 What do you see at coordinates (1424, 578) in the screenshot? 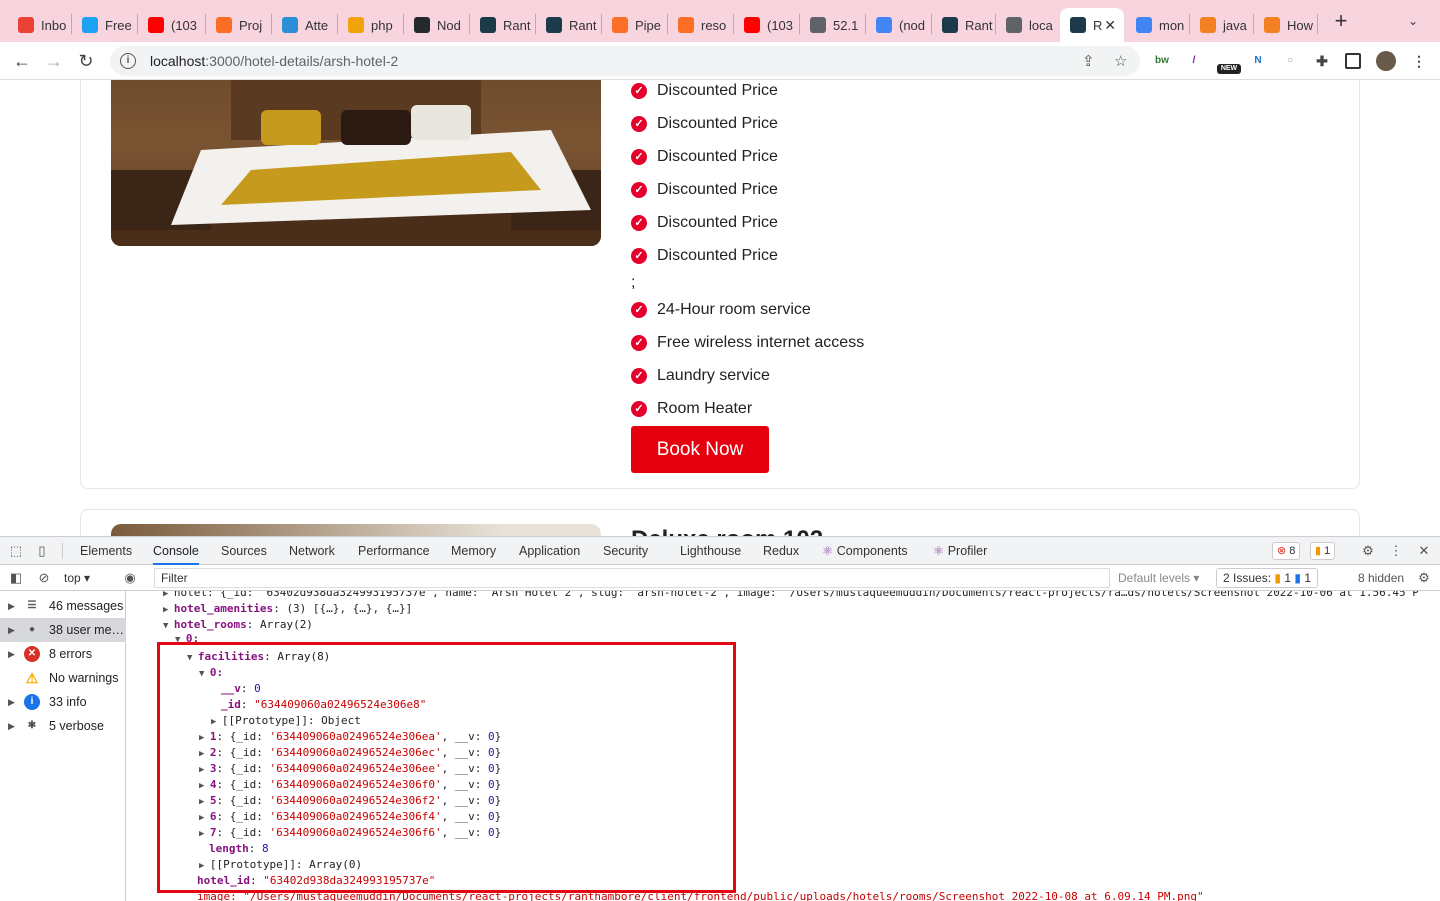
I see `console-settings-gear-icon: ⚙` at bounding box center [1424, 578].